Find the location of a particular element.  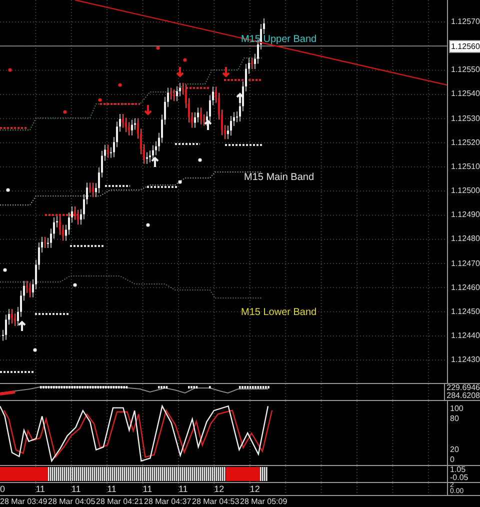

time-label: 28 Mar 05:09 is located at coordinates (264, 501).